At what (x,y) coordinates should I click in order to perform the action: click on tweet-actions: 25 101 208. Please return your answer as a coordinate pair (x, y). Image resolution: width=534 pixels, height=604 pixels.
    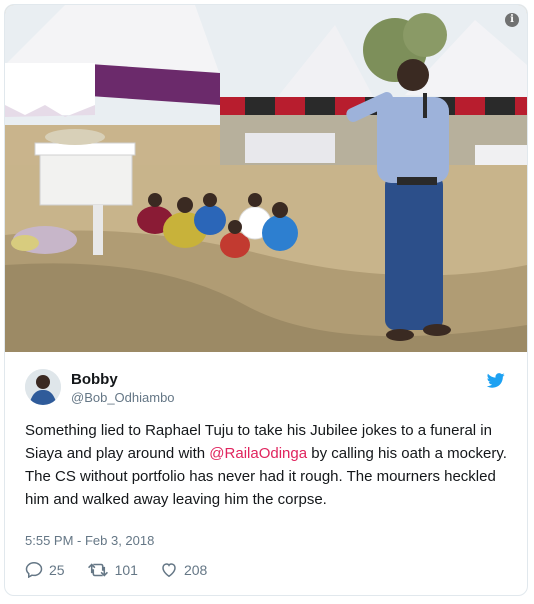
    Looking at the image, I should click on (127, 569).